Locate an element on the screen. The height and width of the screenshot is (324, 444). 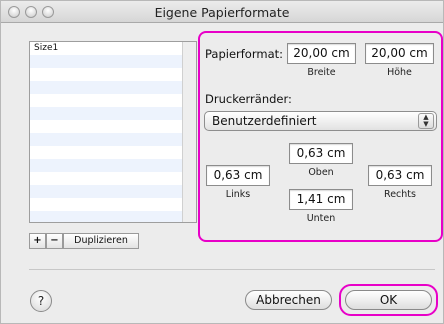
select-arrows-icon: ▲ ▼ is located at coordinates (426, 121).